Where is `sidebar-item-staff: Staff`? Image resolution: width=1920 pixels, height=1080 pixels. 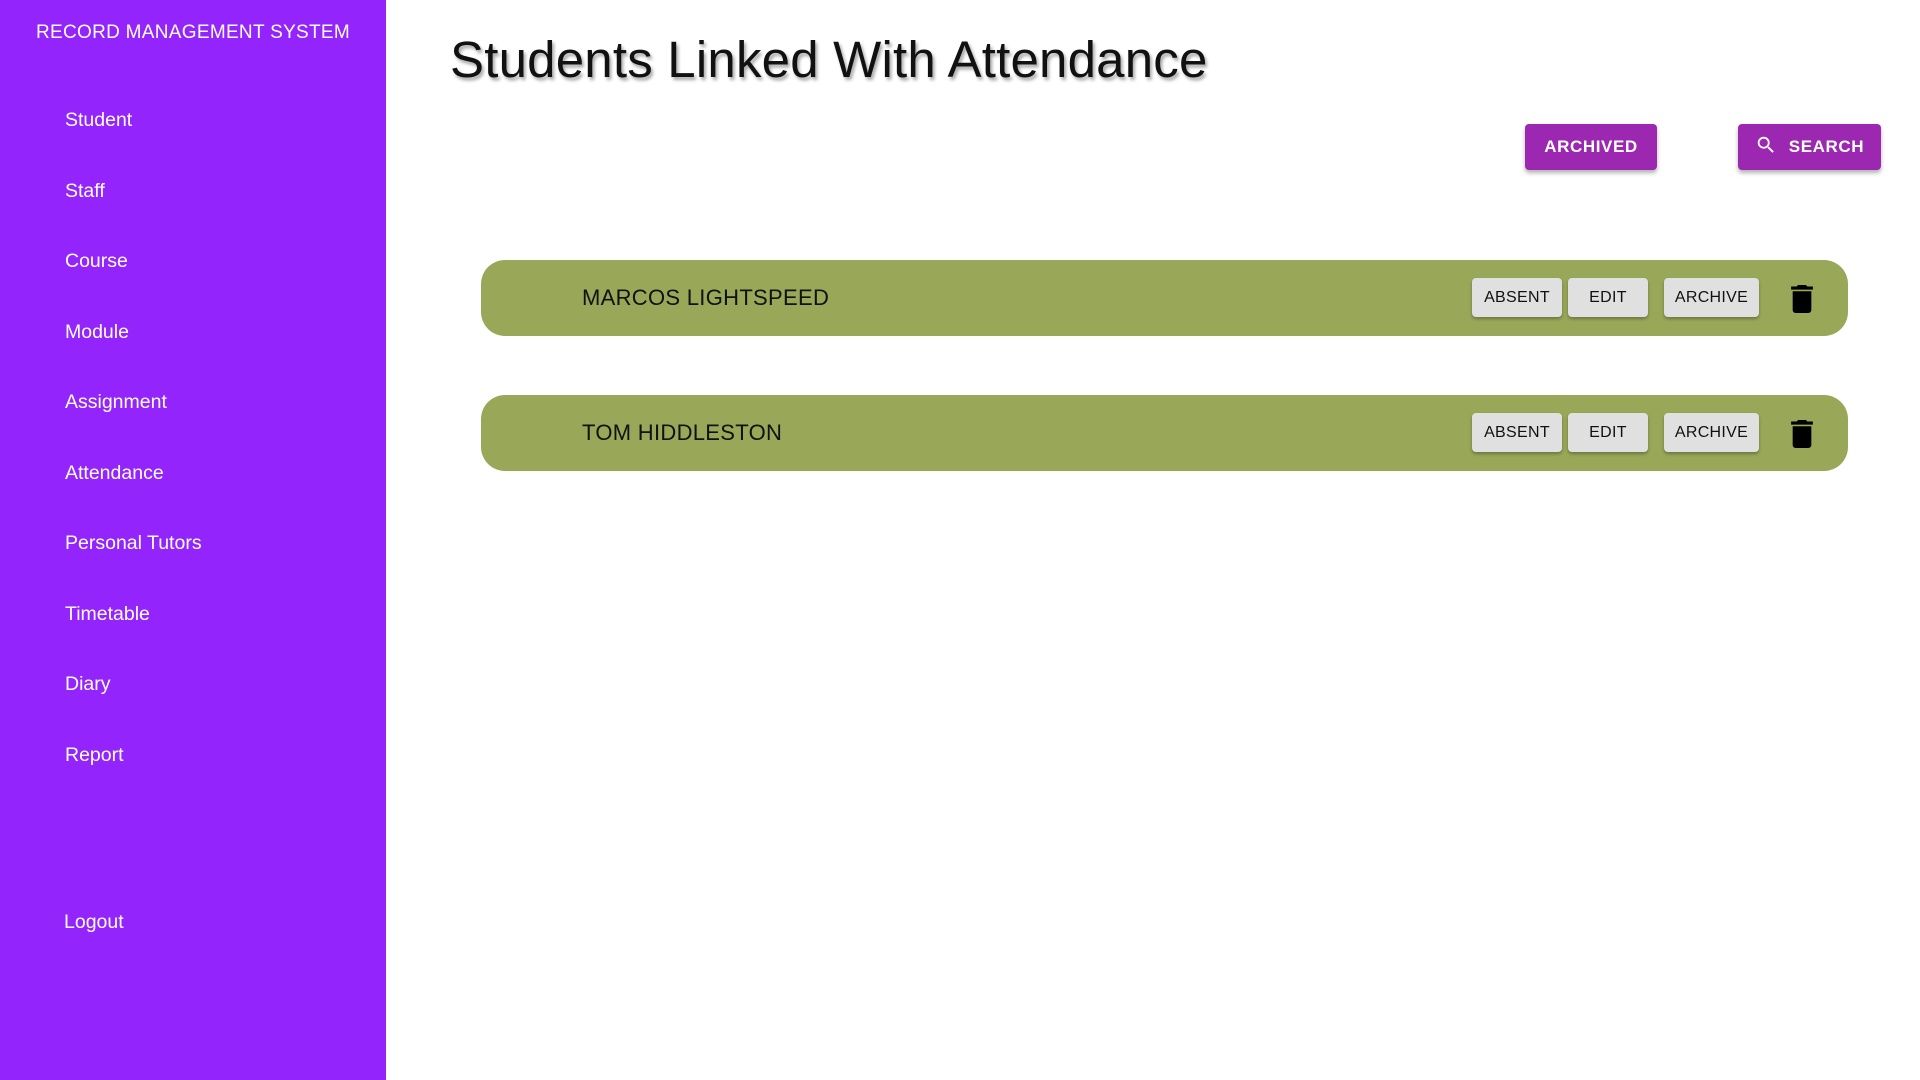
sidebar-item-staff: Staff is located at coordinates (193, 206).